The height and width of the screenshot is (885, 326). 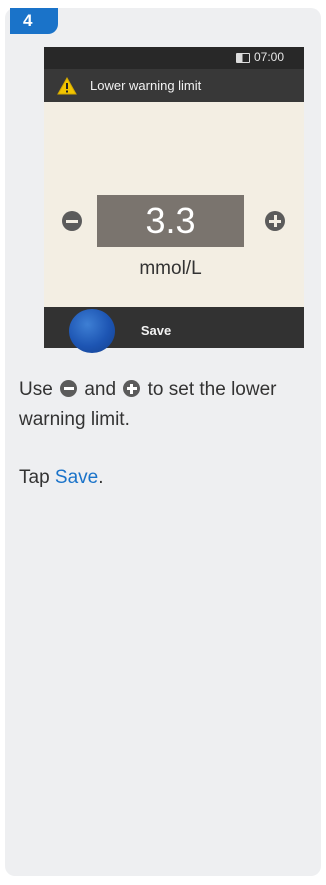 I want to click on unit-label: mmol/L, so click(x=170, y=268).